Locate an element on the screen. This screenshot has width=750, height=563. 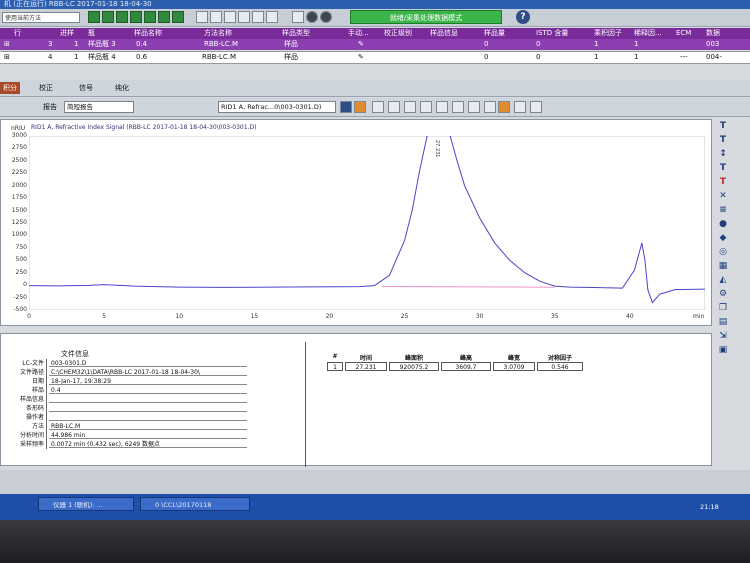
mark-icon: ● is located at coordinates (723, 224).